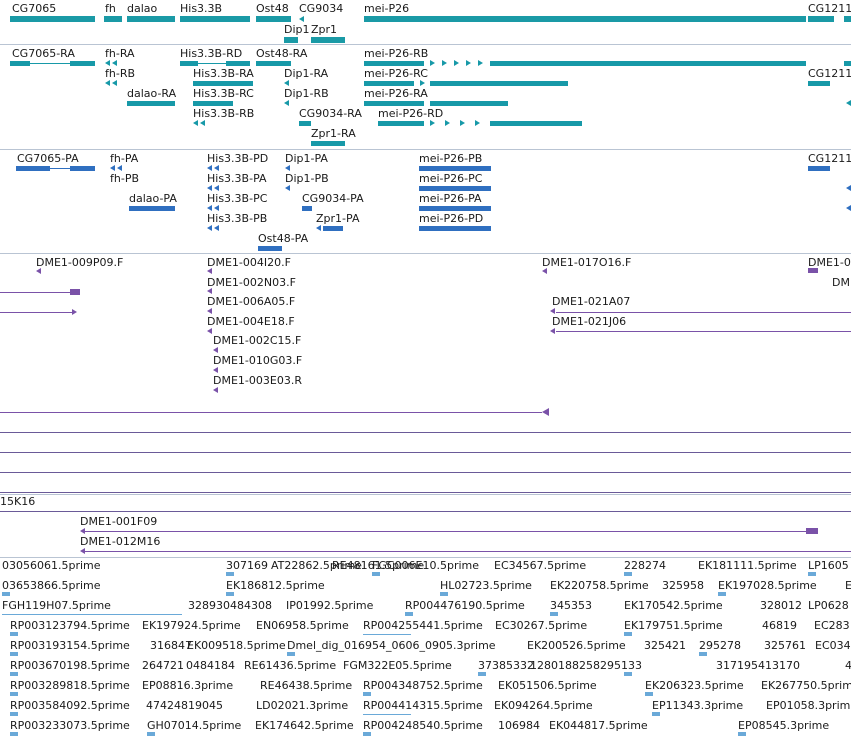 The image size is (851, 741). I want to click on transcript-label: mei-P26-RD, so click(410, 113).